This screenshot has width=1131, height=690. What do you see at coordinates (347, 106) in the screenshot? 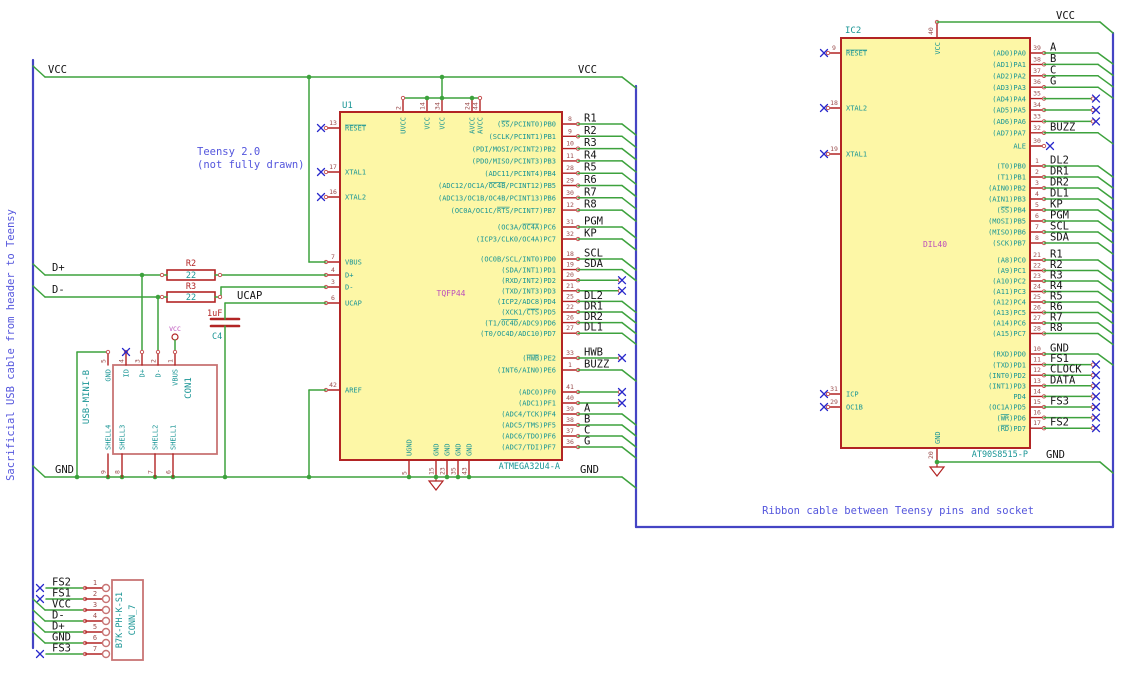
I see `u1-ref: U1` at bounding box center [347, 106].